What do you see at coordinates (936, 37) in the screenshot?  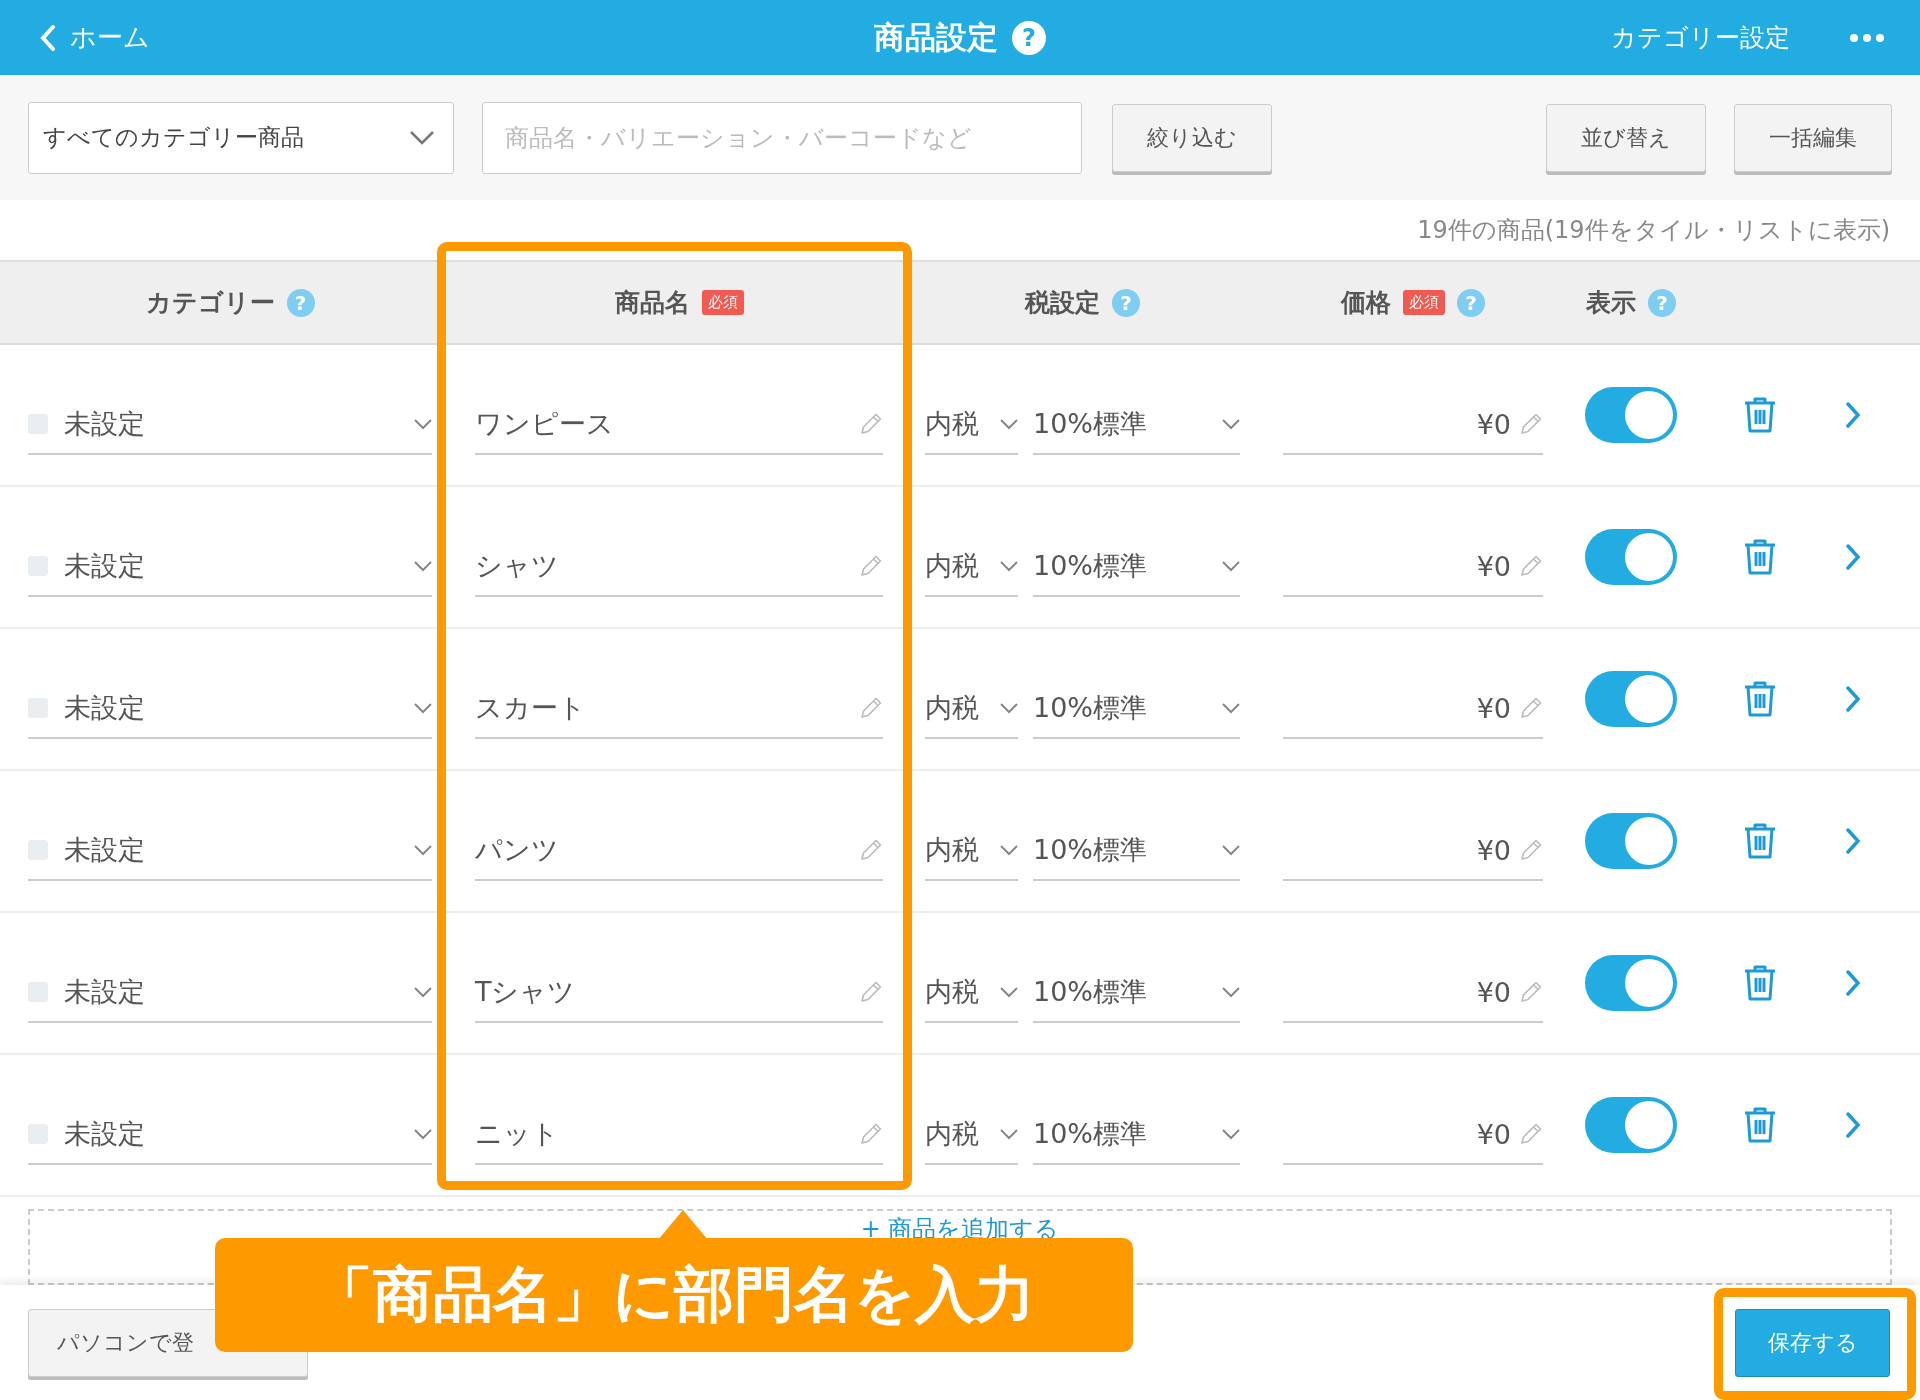 I see `page-title: 商品設定` at bounding box center [936, 37].